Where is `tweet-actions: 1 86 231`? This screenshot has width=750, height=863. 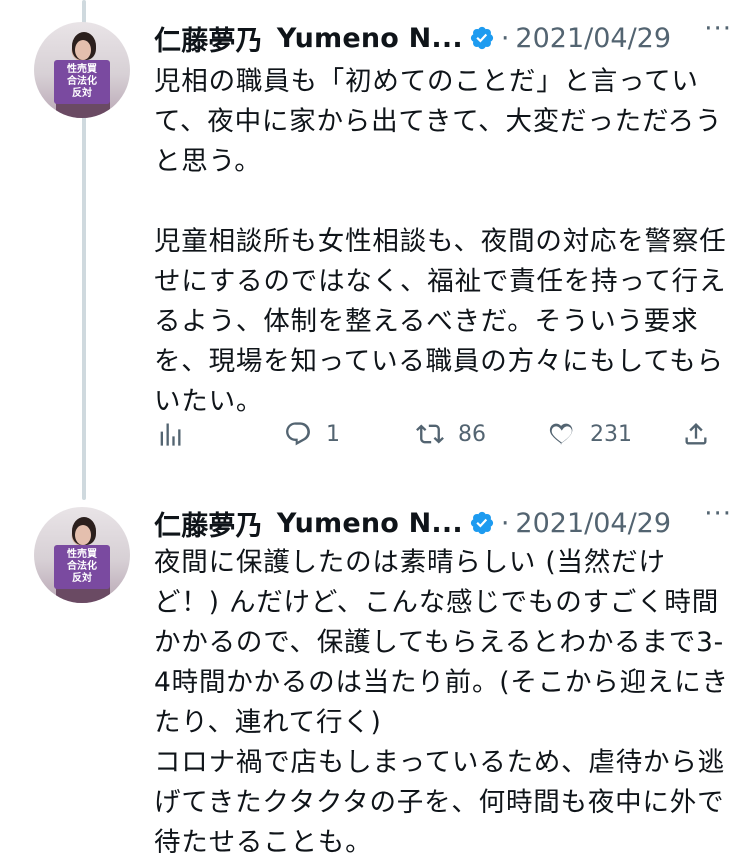 tweet-actions: 1 86 231 is located at coordinates (439, 434).